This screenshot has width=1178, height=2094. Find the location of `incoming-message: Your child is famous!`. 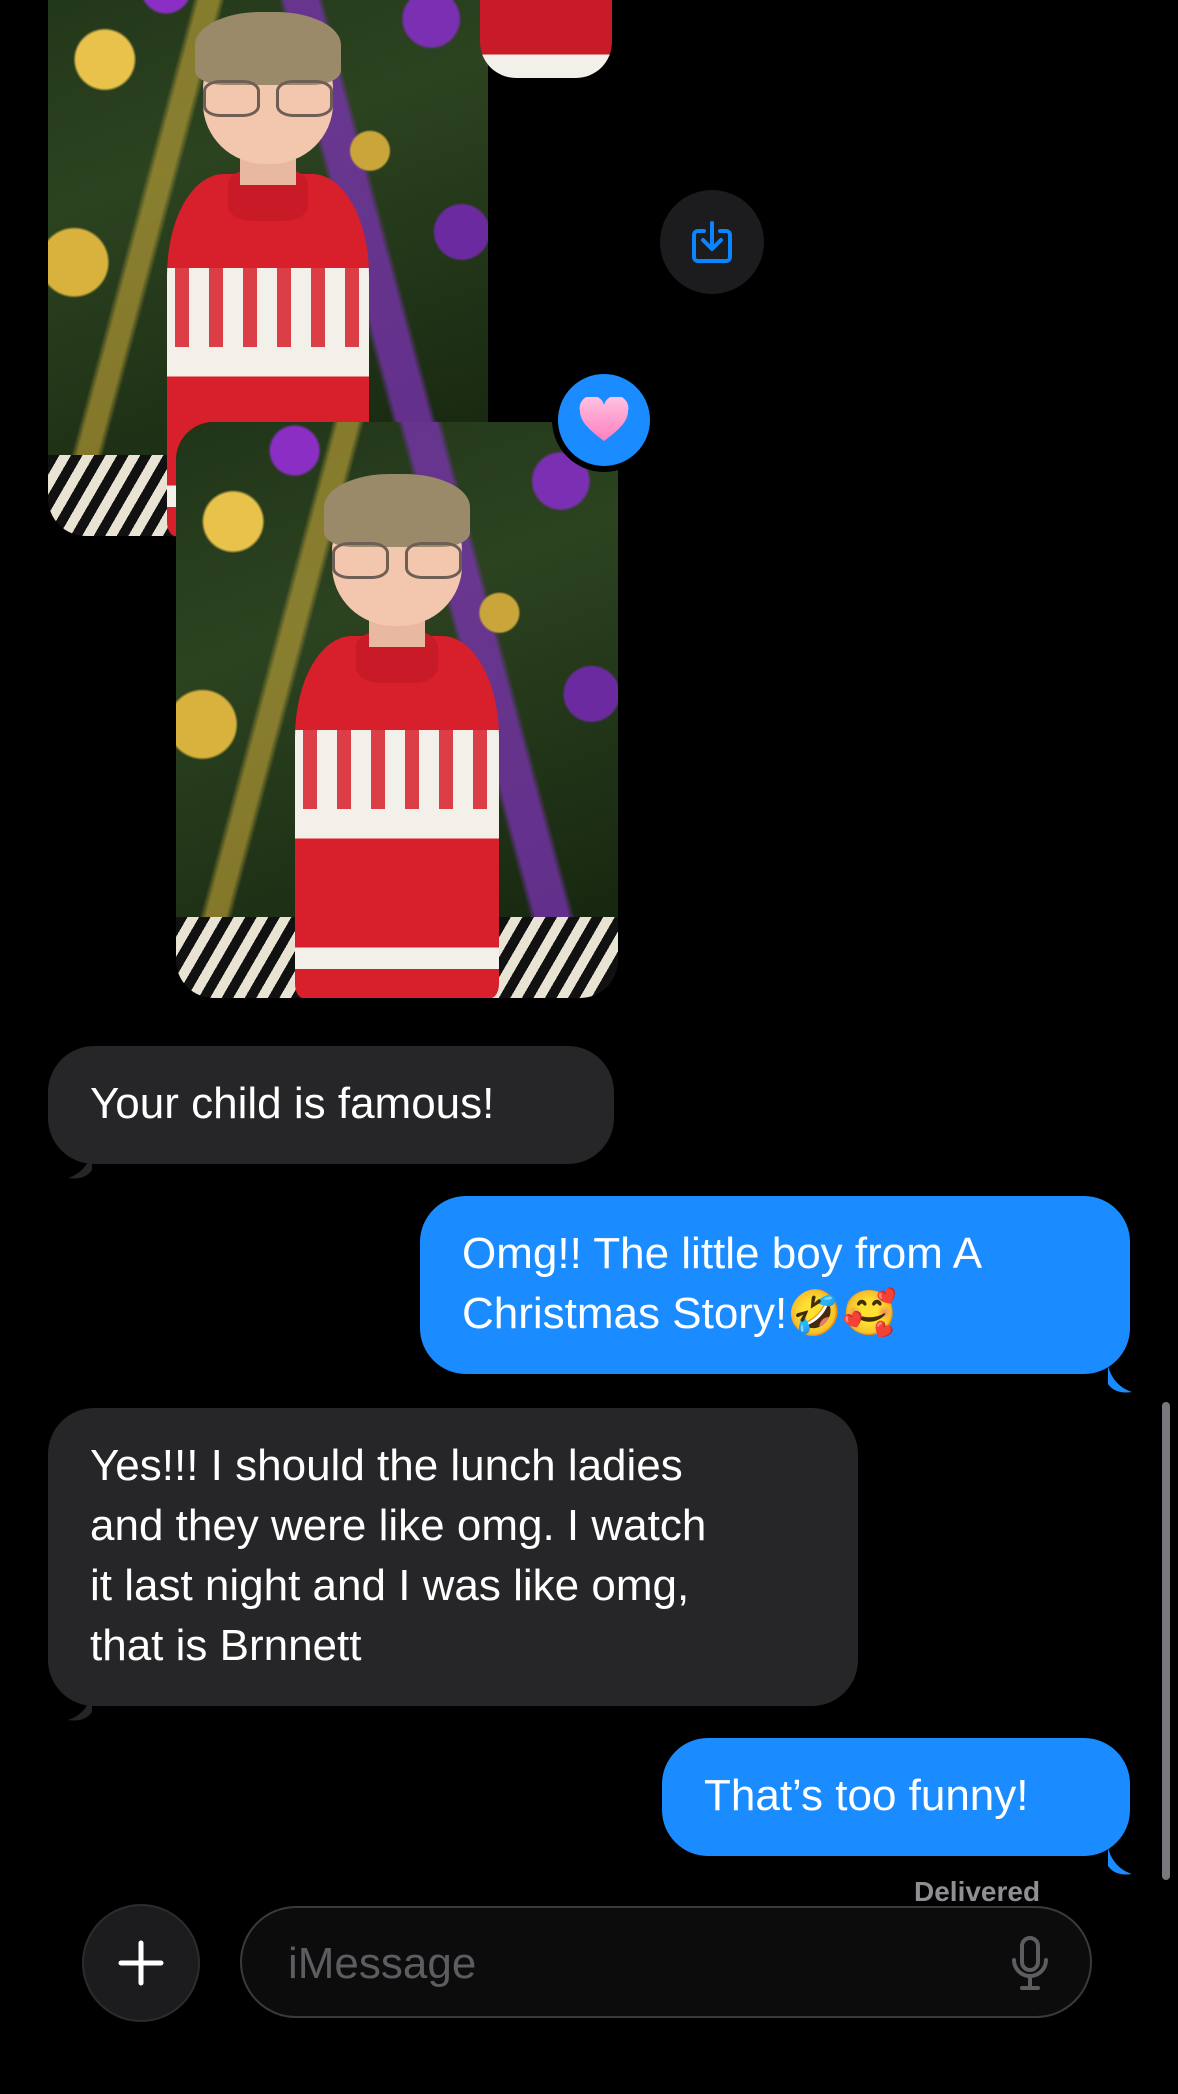

incoming-message: Your child is famous! is located at coordinates (331, 1105).